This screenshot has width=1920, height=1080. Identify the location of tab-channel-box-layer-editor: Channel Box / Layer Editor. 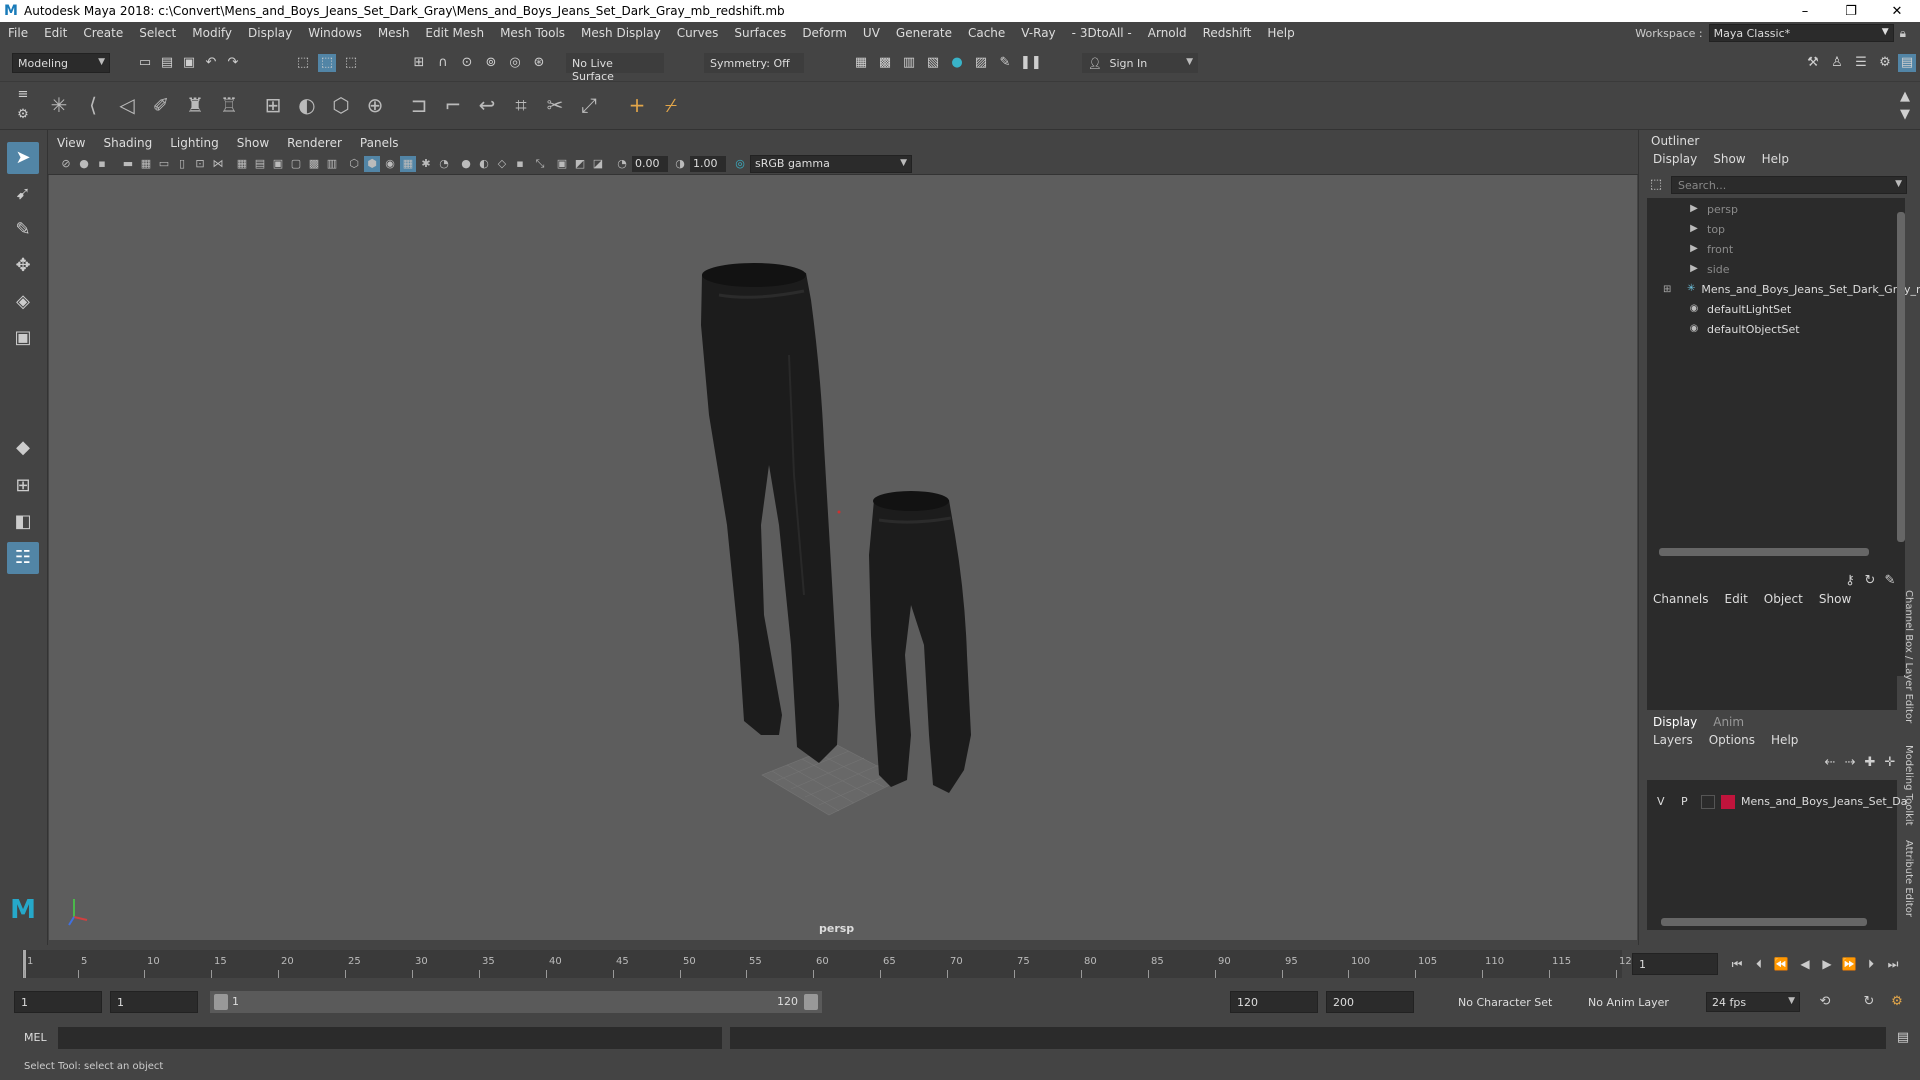
(1908, 656).